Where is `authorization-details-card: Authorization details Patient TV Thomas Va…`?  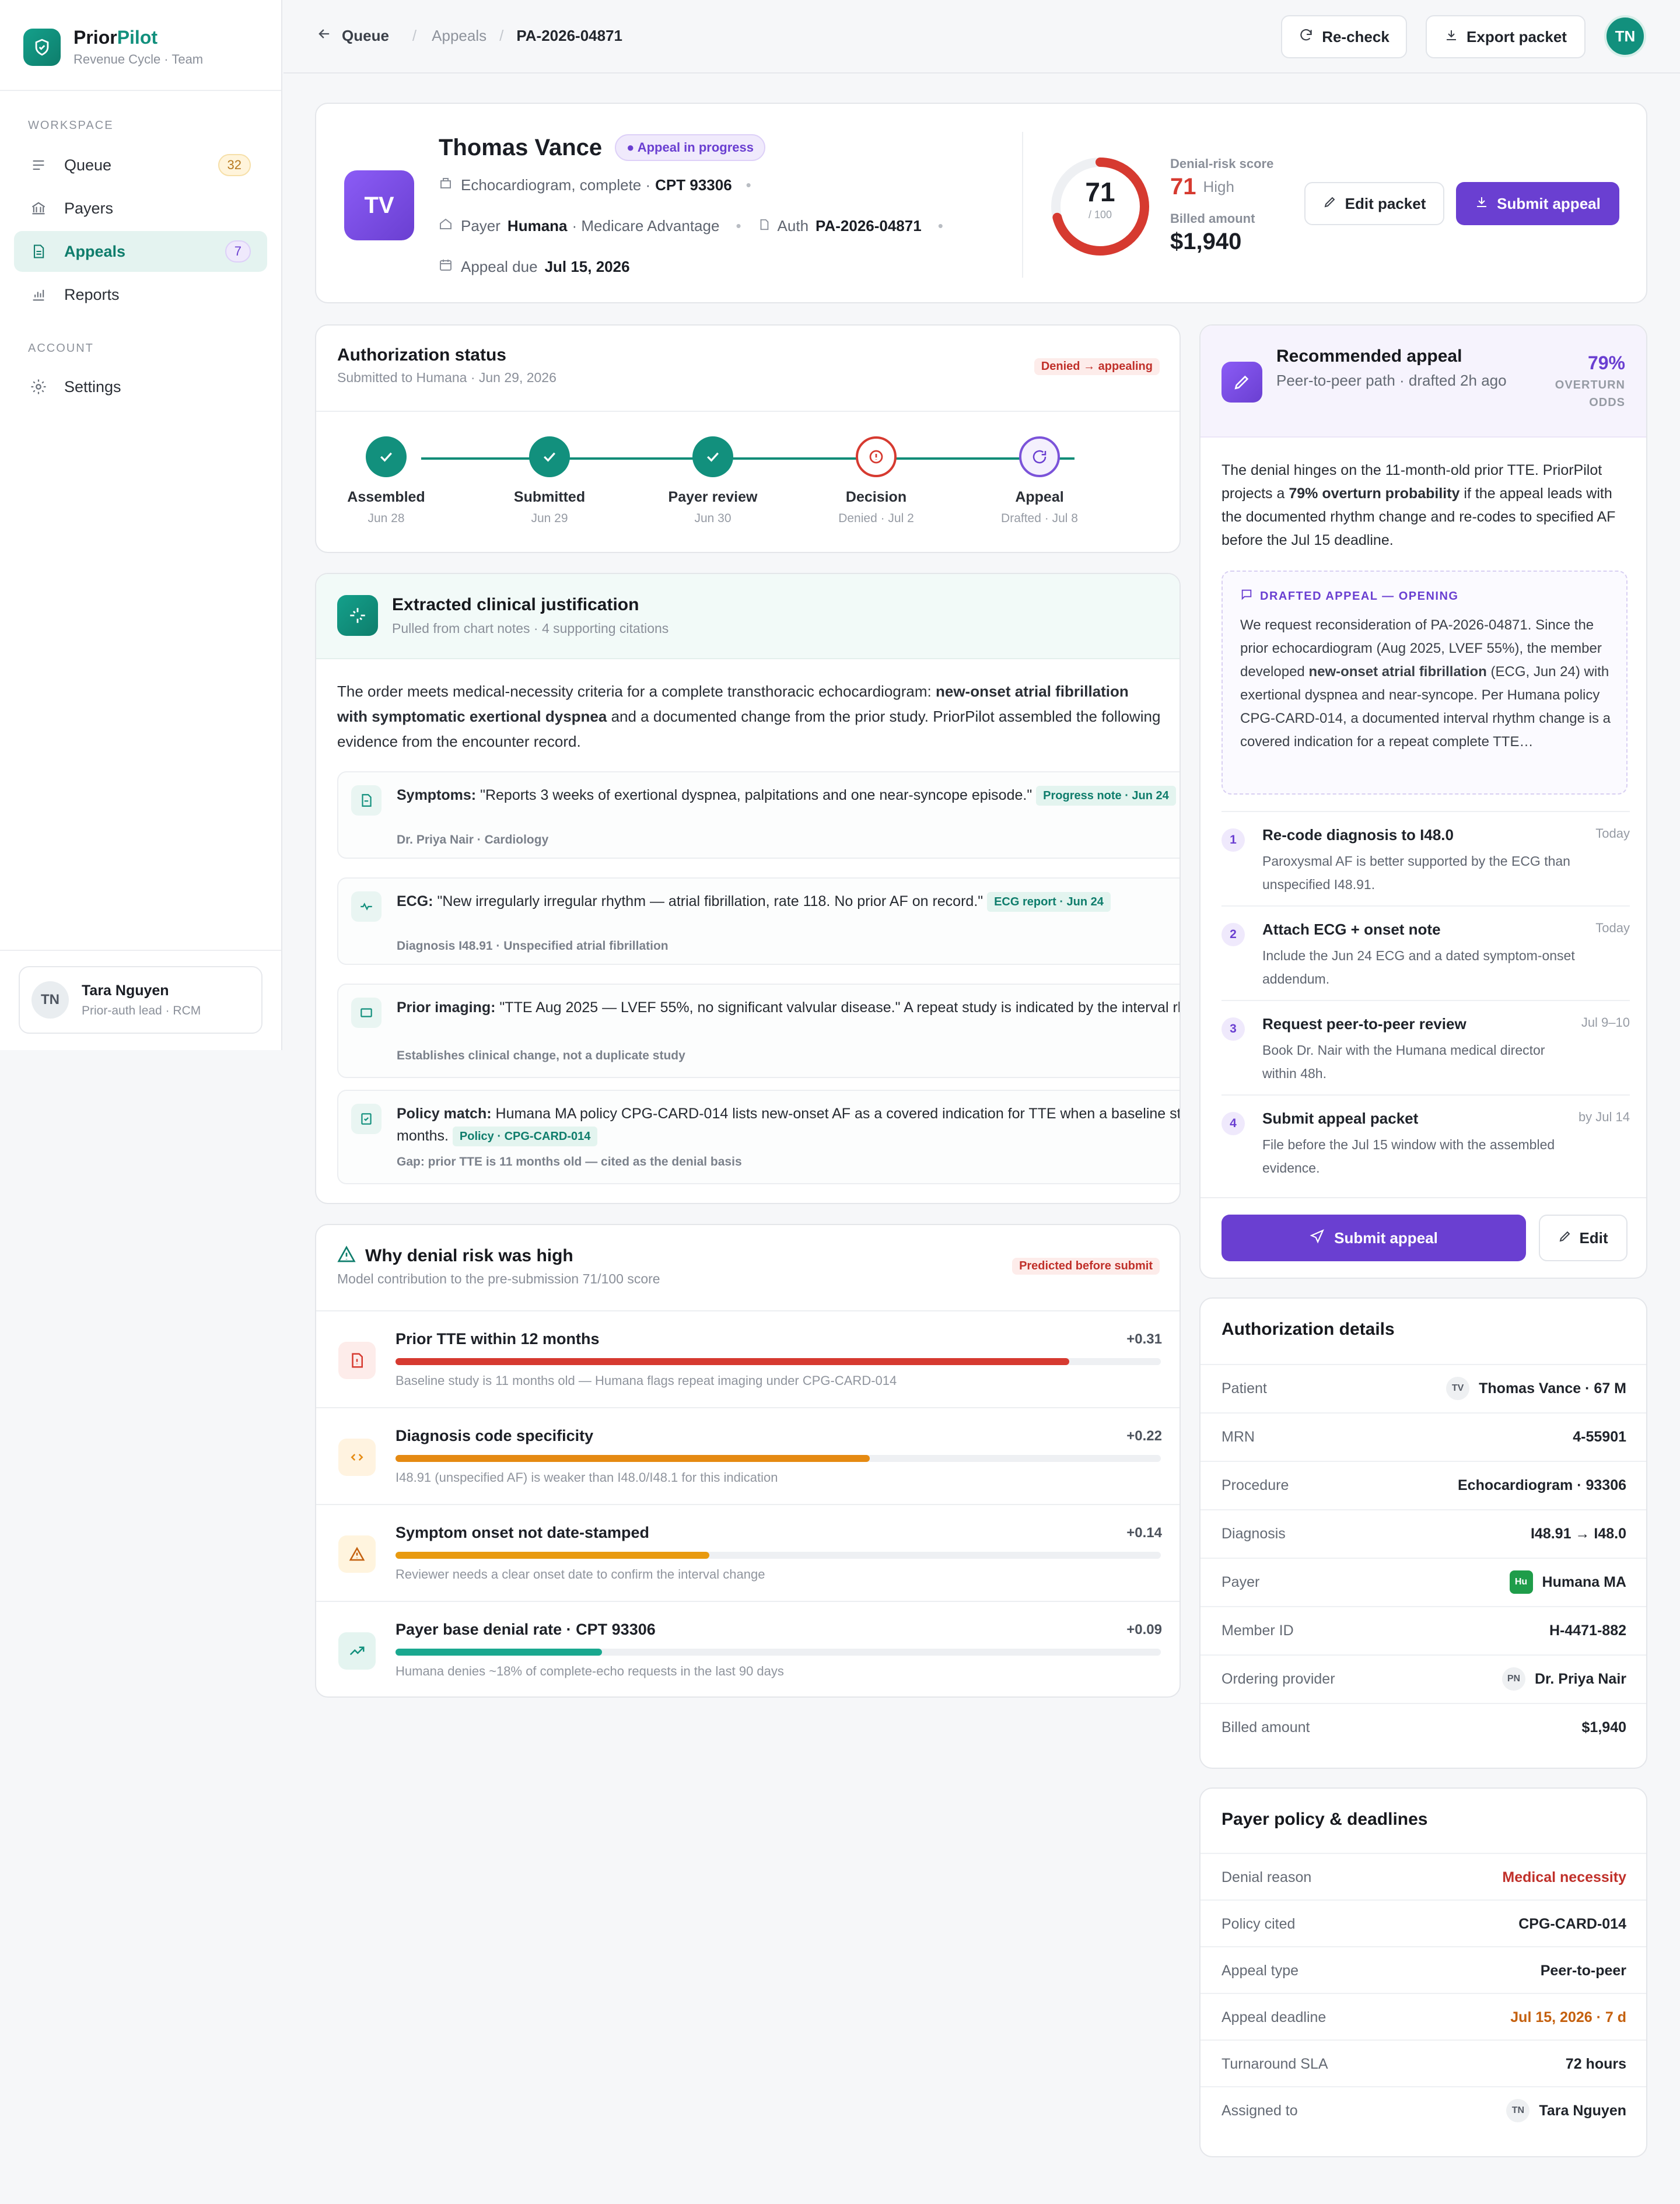 authorization-details-card: Authorization details Patient TV Thomas Va… is located at coordinates (1423, 1533).